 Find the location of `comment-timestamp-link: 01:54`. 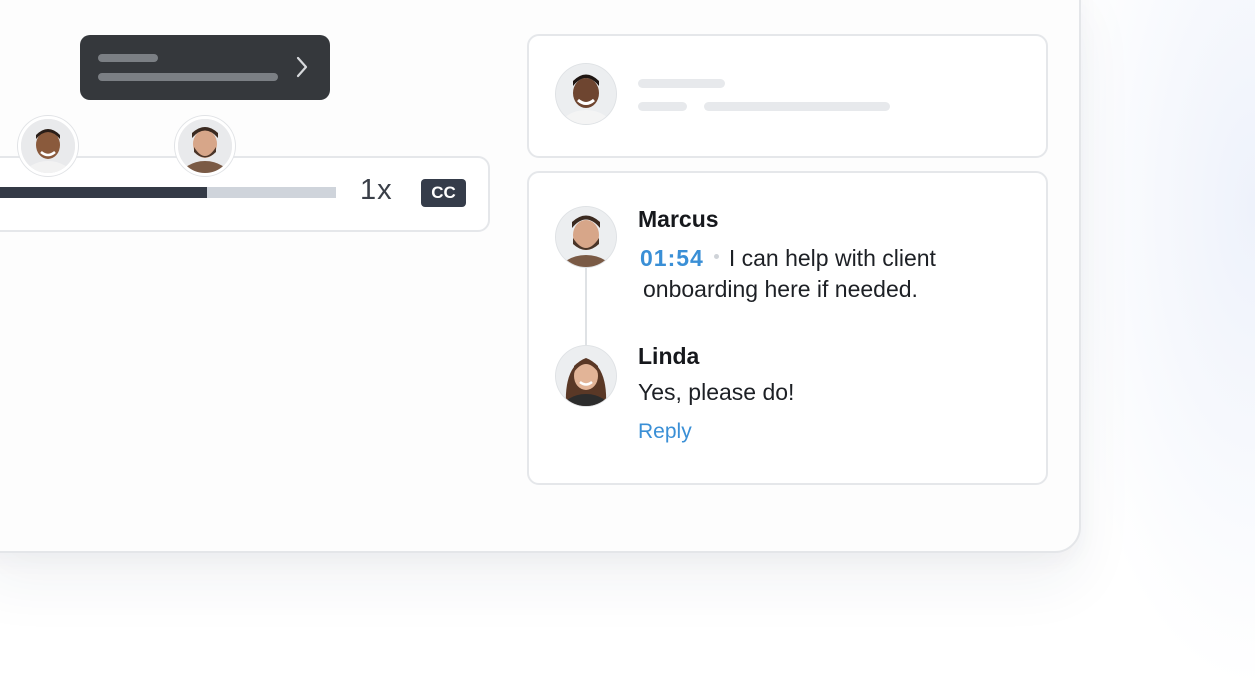

comment-timestamp-link: 01:54 is located at coordinates (672, 258).